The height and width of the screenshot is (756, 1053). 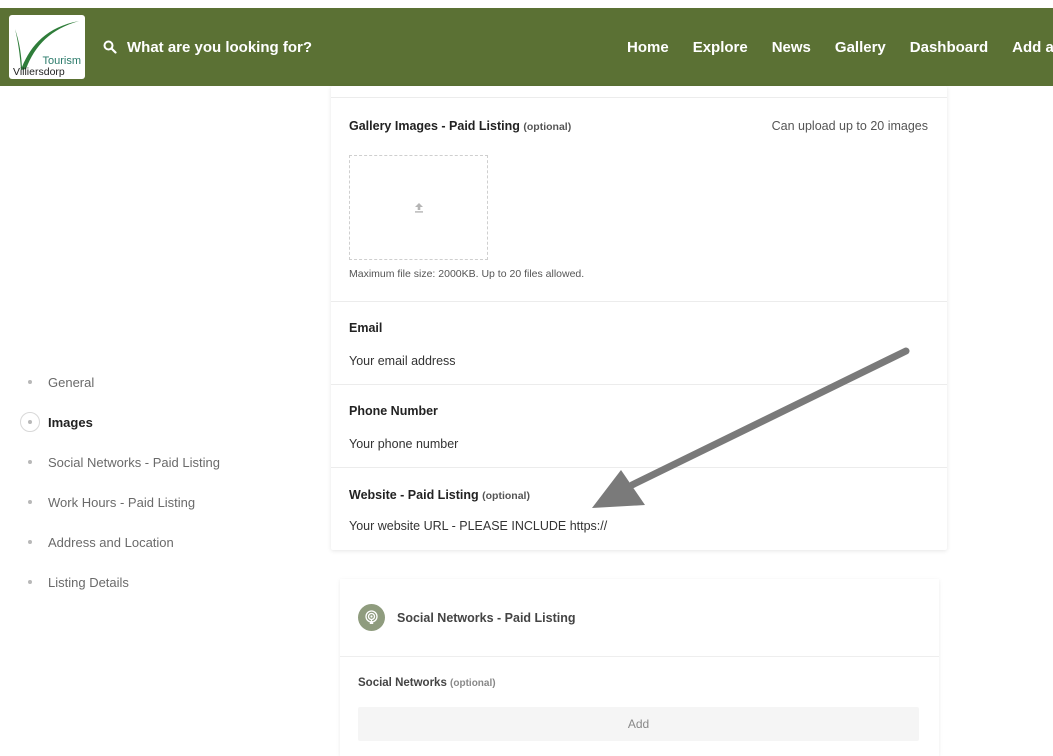 I want to click on section-nav-label: Images, so click(x=70, y=422).